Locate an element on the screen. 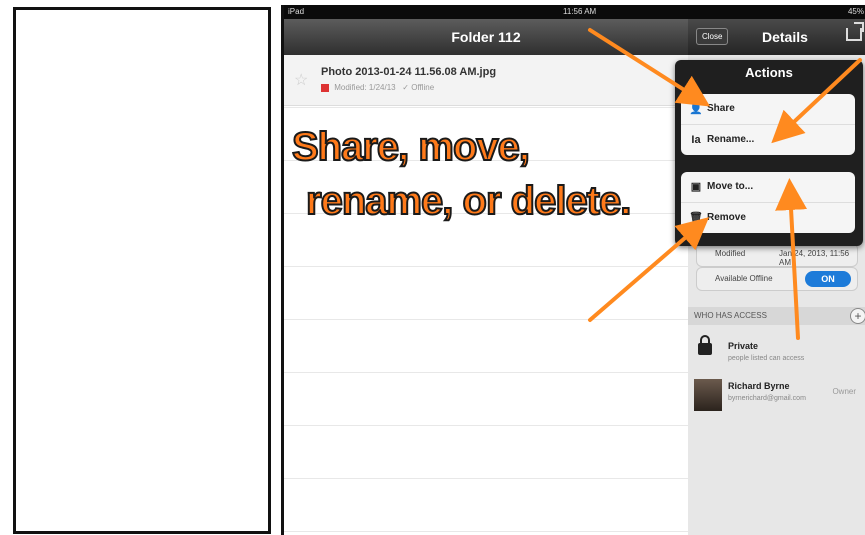 The image size is (865, 535). folder-title: Folder 112 is located at coordinates (486, 37).